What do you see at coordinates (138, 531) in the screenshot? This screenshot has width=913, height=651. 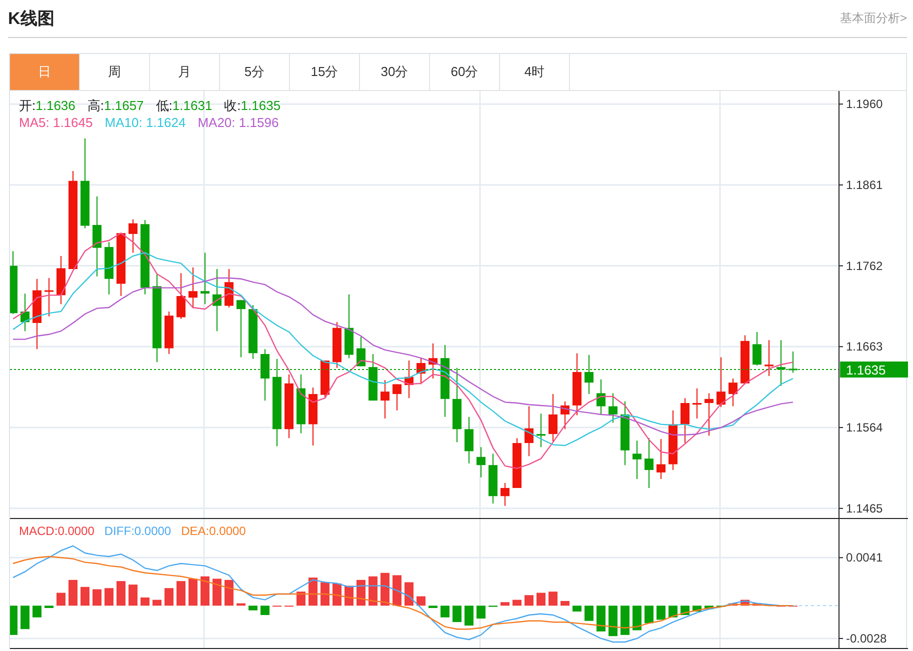 I see `macd-reading: DIFF:0.0000` at bounding box center [138, 531].